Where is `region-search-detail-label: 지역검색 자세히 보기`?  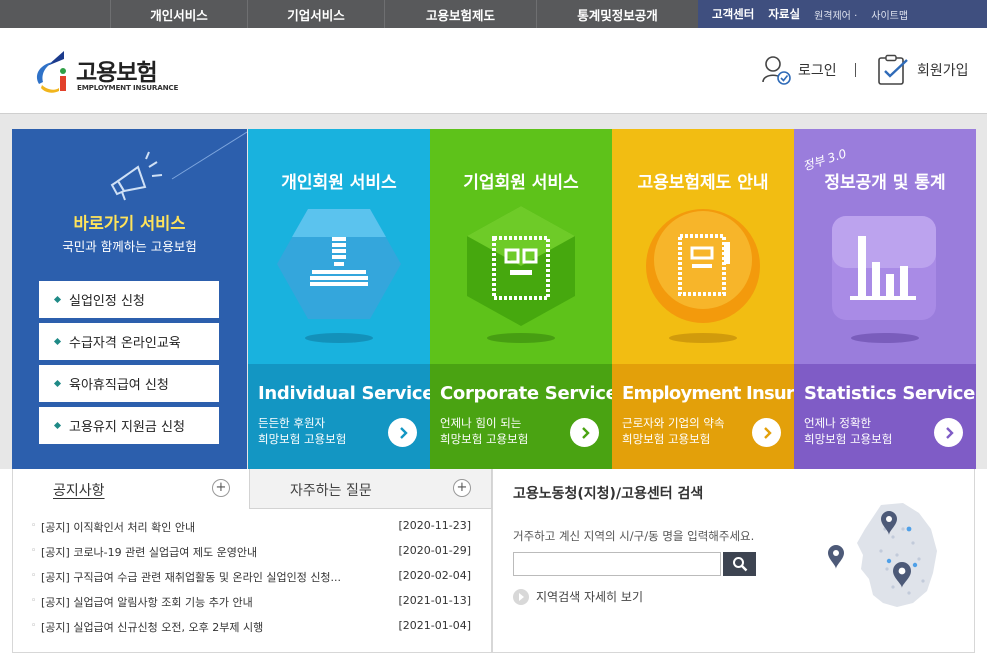
region-search-detail-label: 지역검색 자세히 보기 is located at coordinates (589, 596).